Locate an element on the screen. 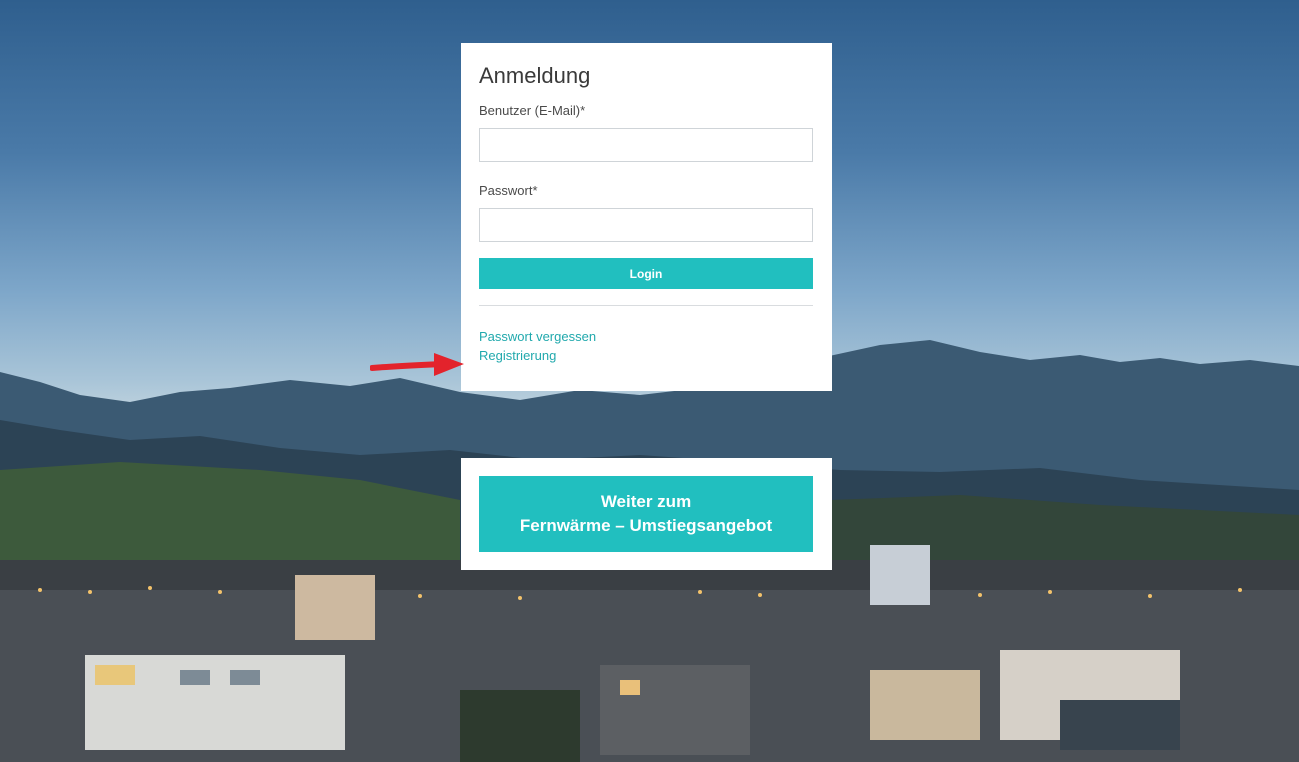 Image resolution: width=1299 pixels, height=762 pixels. divider is located at coordinates (646, 305).